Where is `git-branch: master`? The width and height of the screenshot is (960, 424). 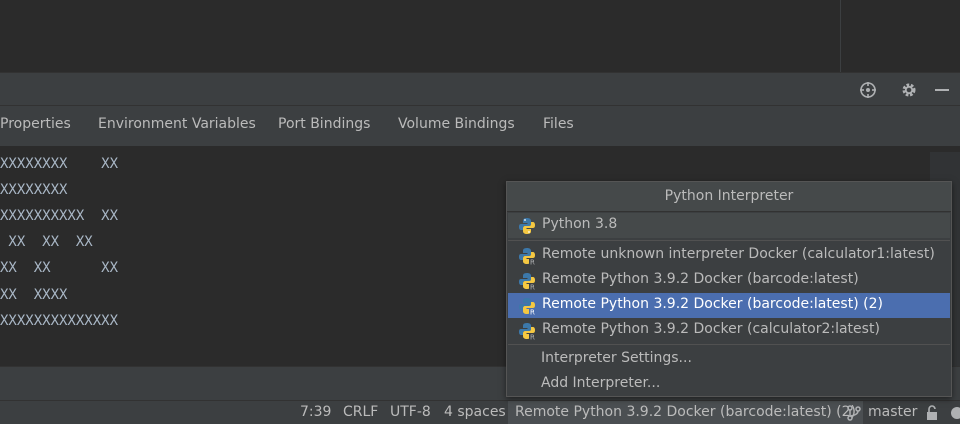
git-branch: master is located at coordinates (892, 412).